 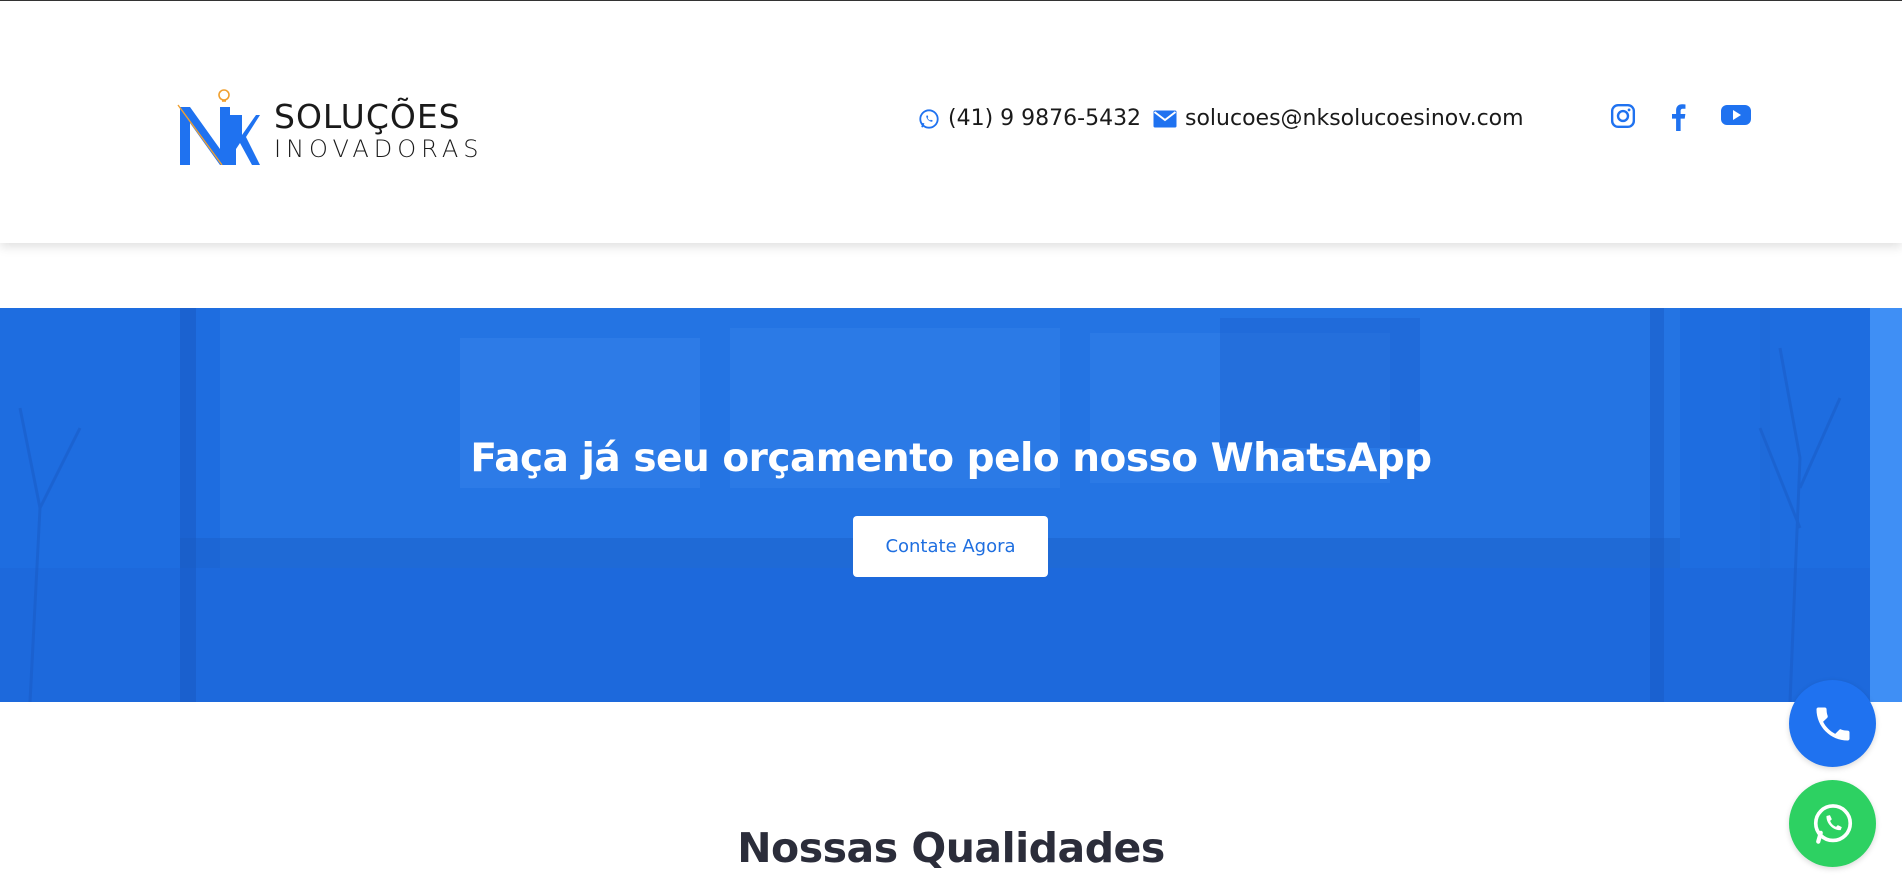 What do you see at coordinates (218, 127) in the screenshot?
I see `logo-mark-icon` at bounding box center [218, 127].